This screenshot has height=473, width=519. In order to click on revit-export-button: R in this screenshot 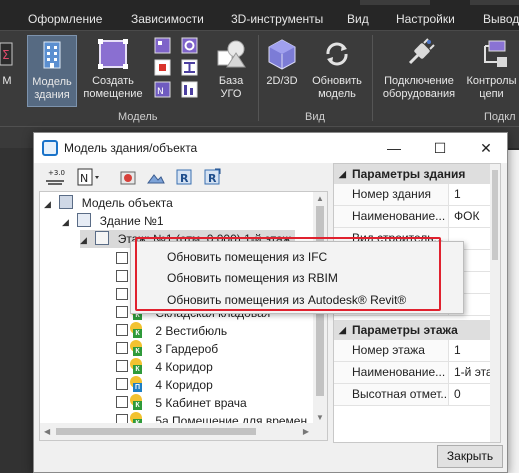, I will do `click(184, 177)`.